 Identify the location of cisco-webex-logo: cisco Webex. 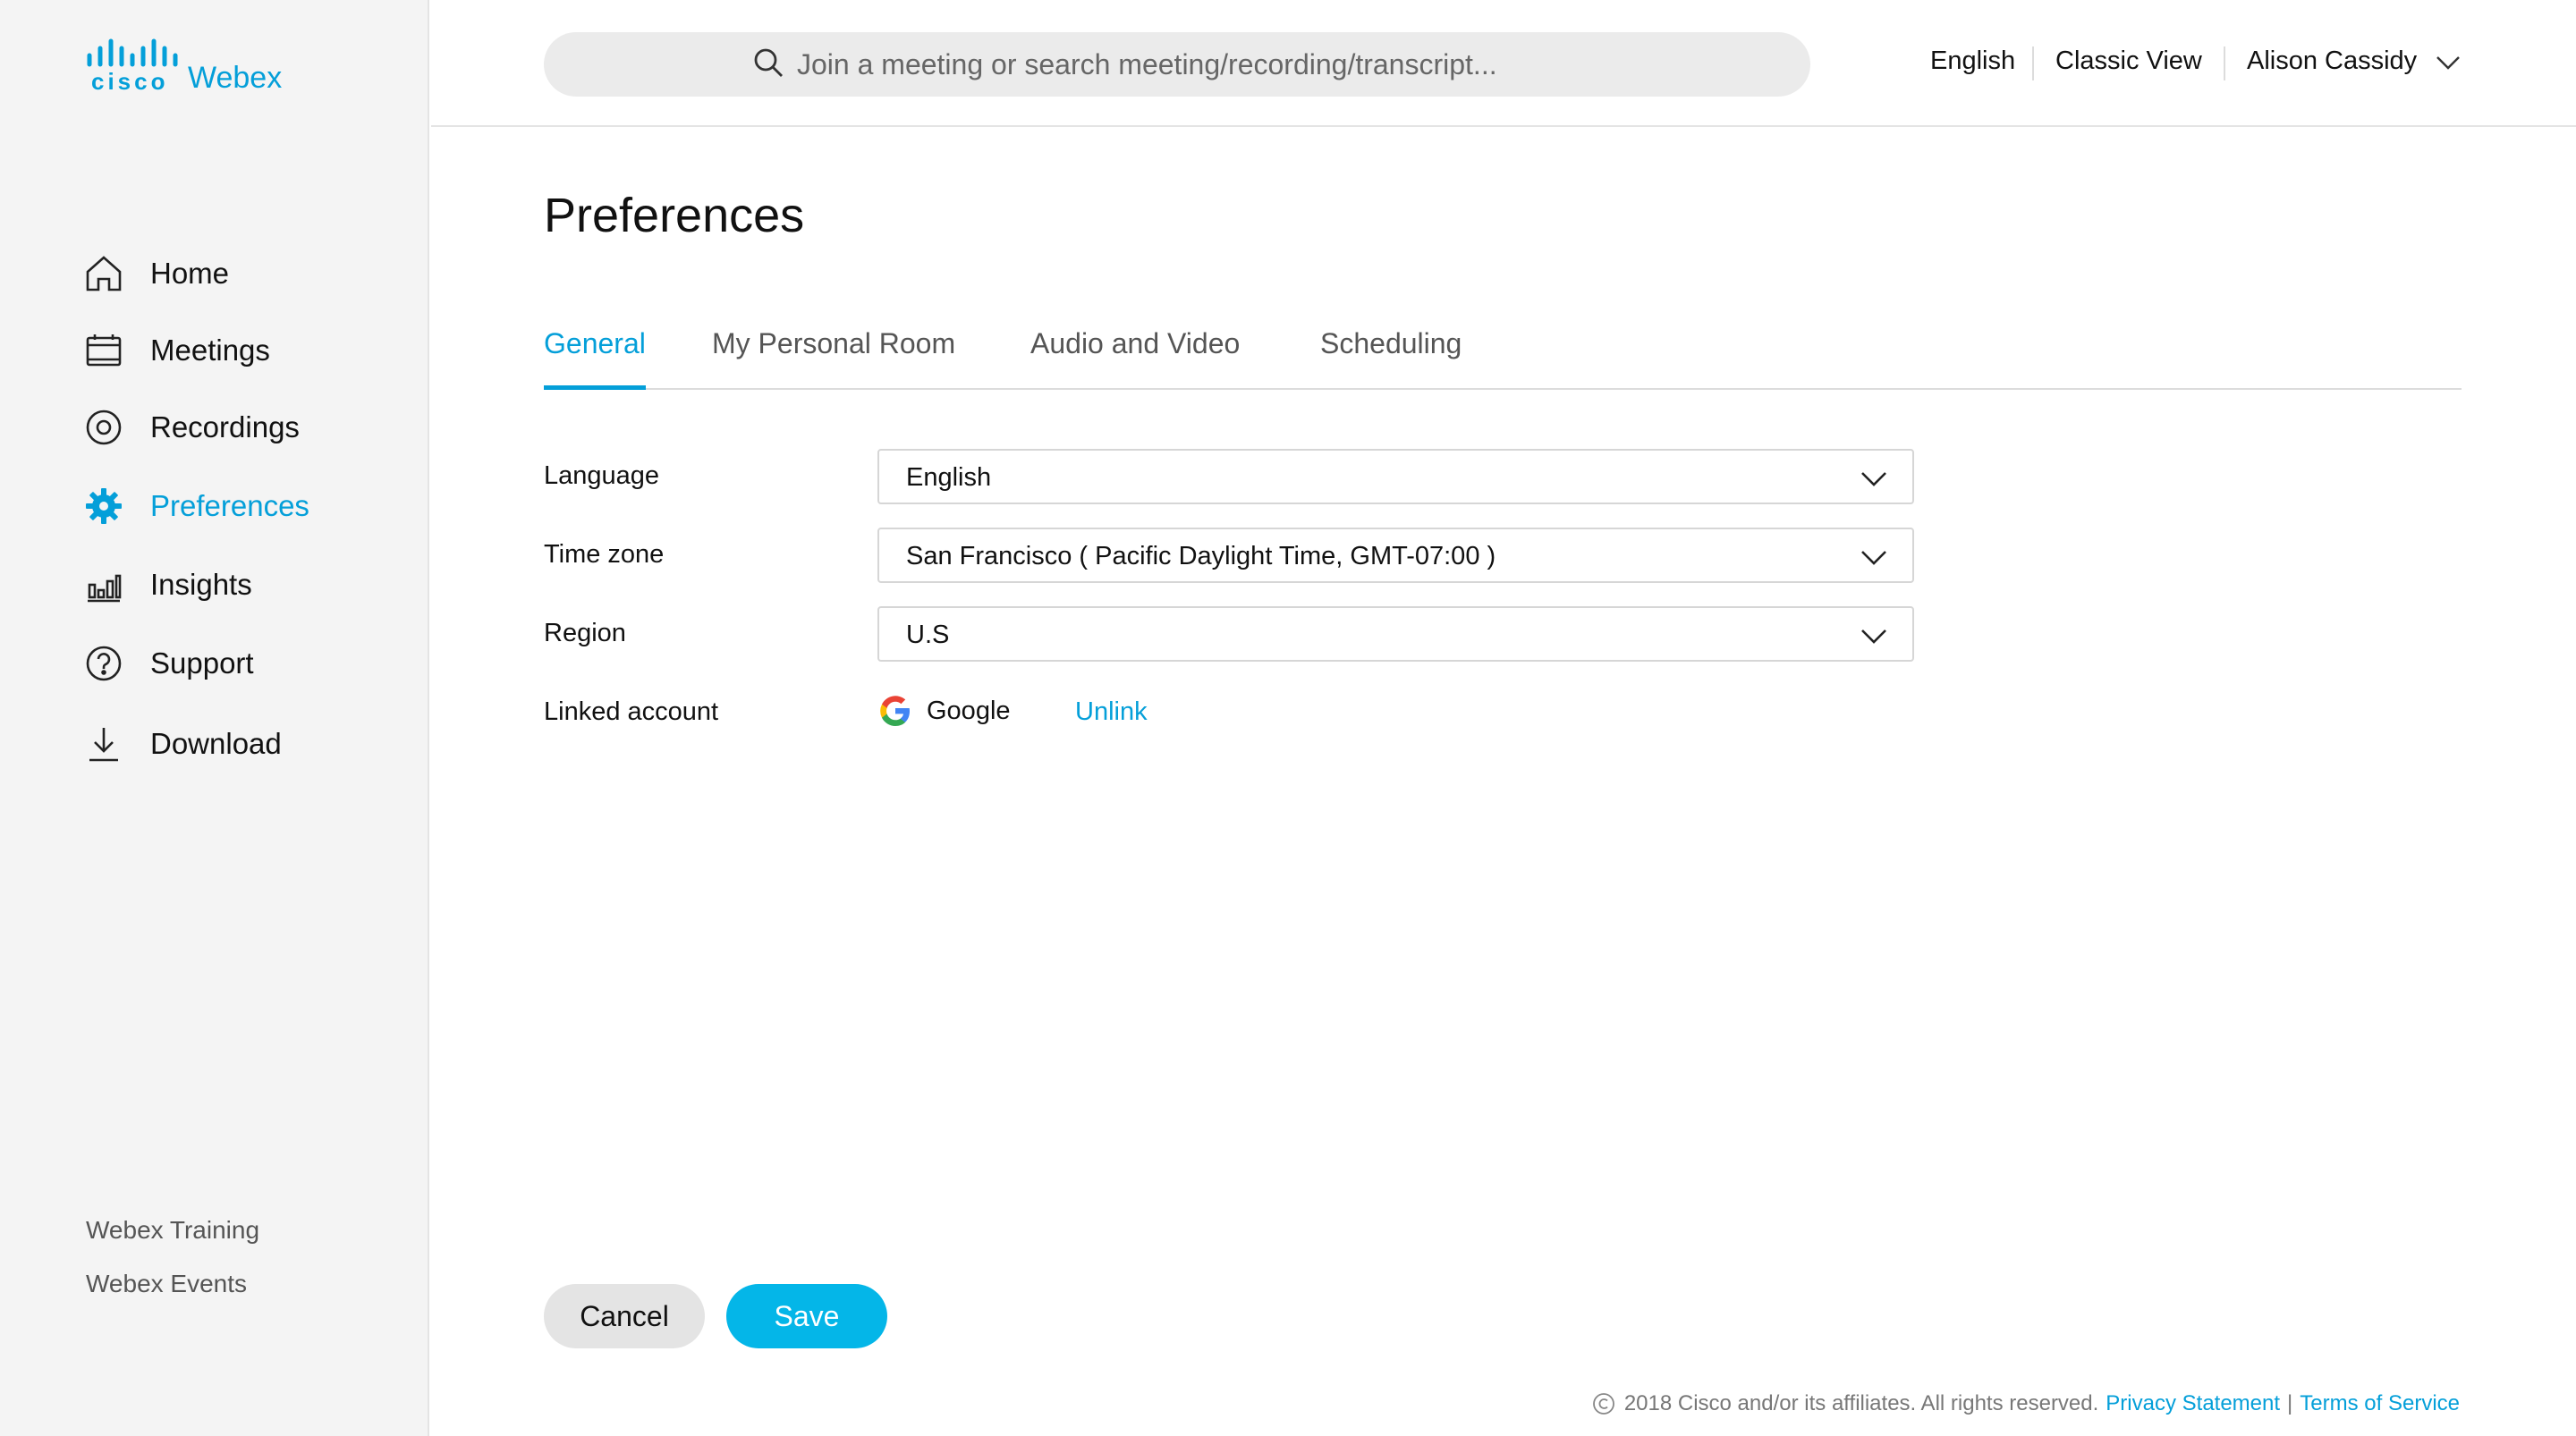
(191, 69).